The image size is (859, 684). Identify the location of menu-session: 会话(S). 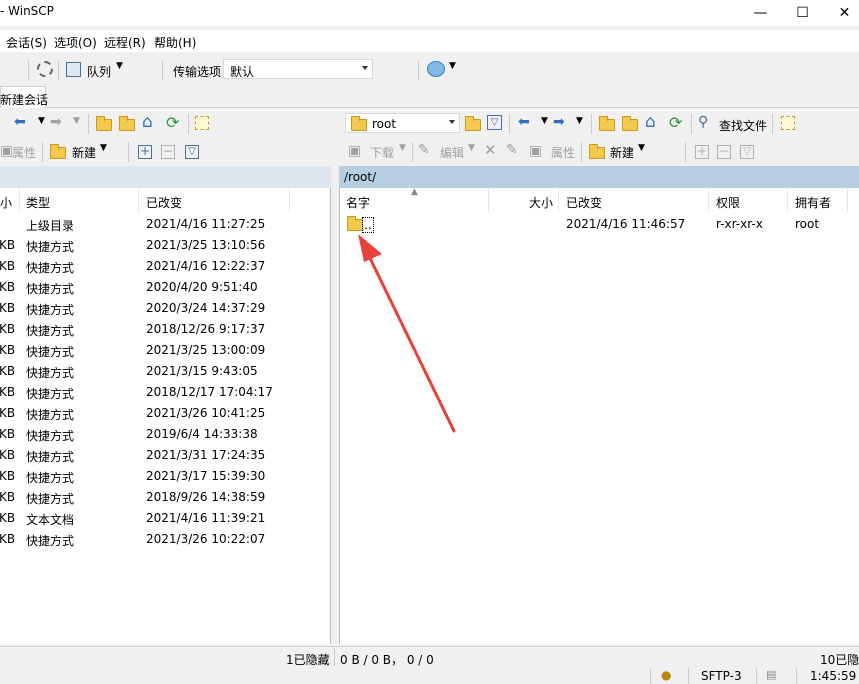
(26, 42).